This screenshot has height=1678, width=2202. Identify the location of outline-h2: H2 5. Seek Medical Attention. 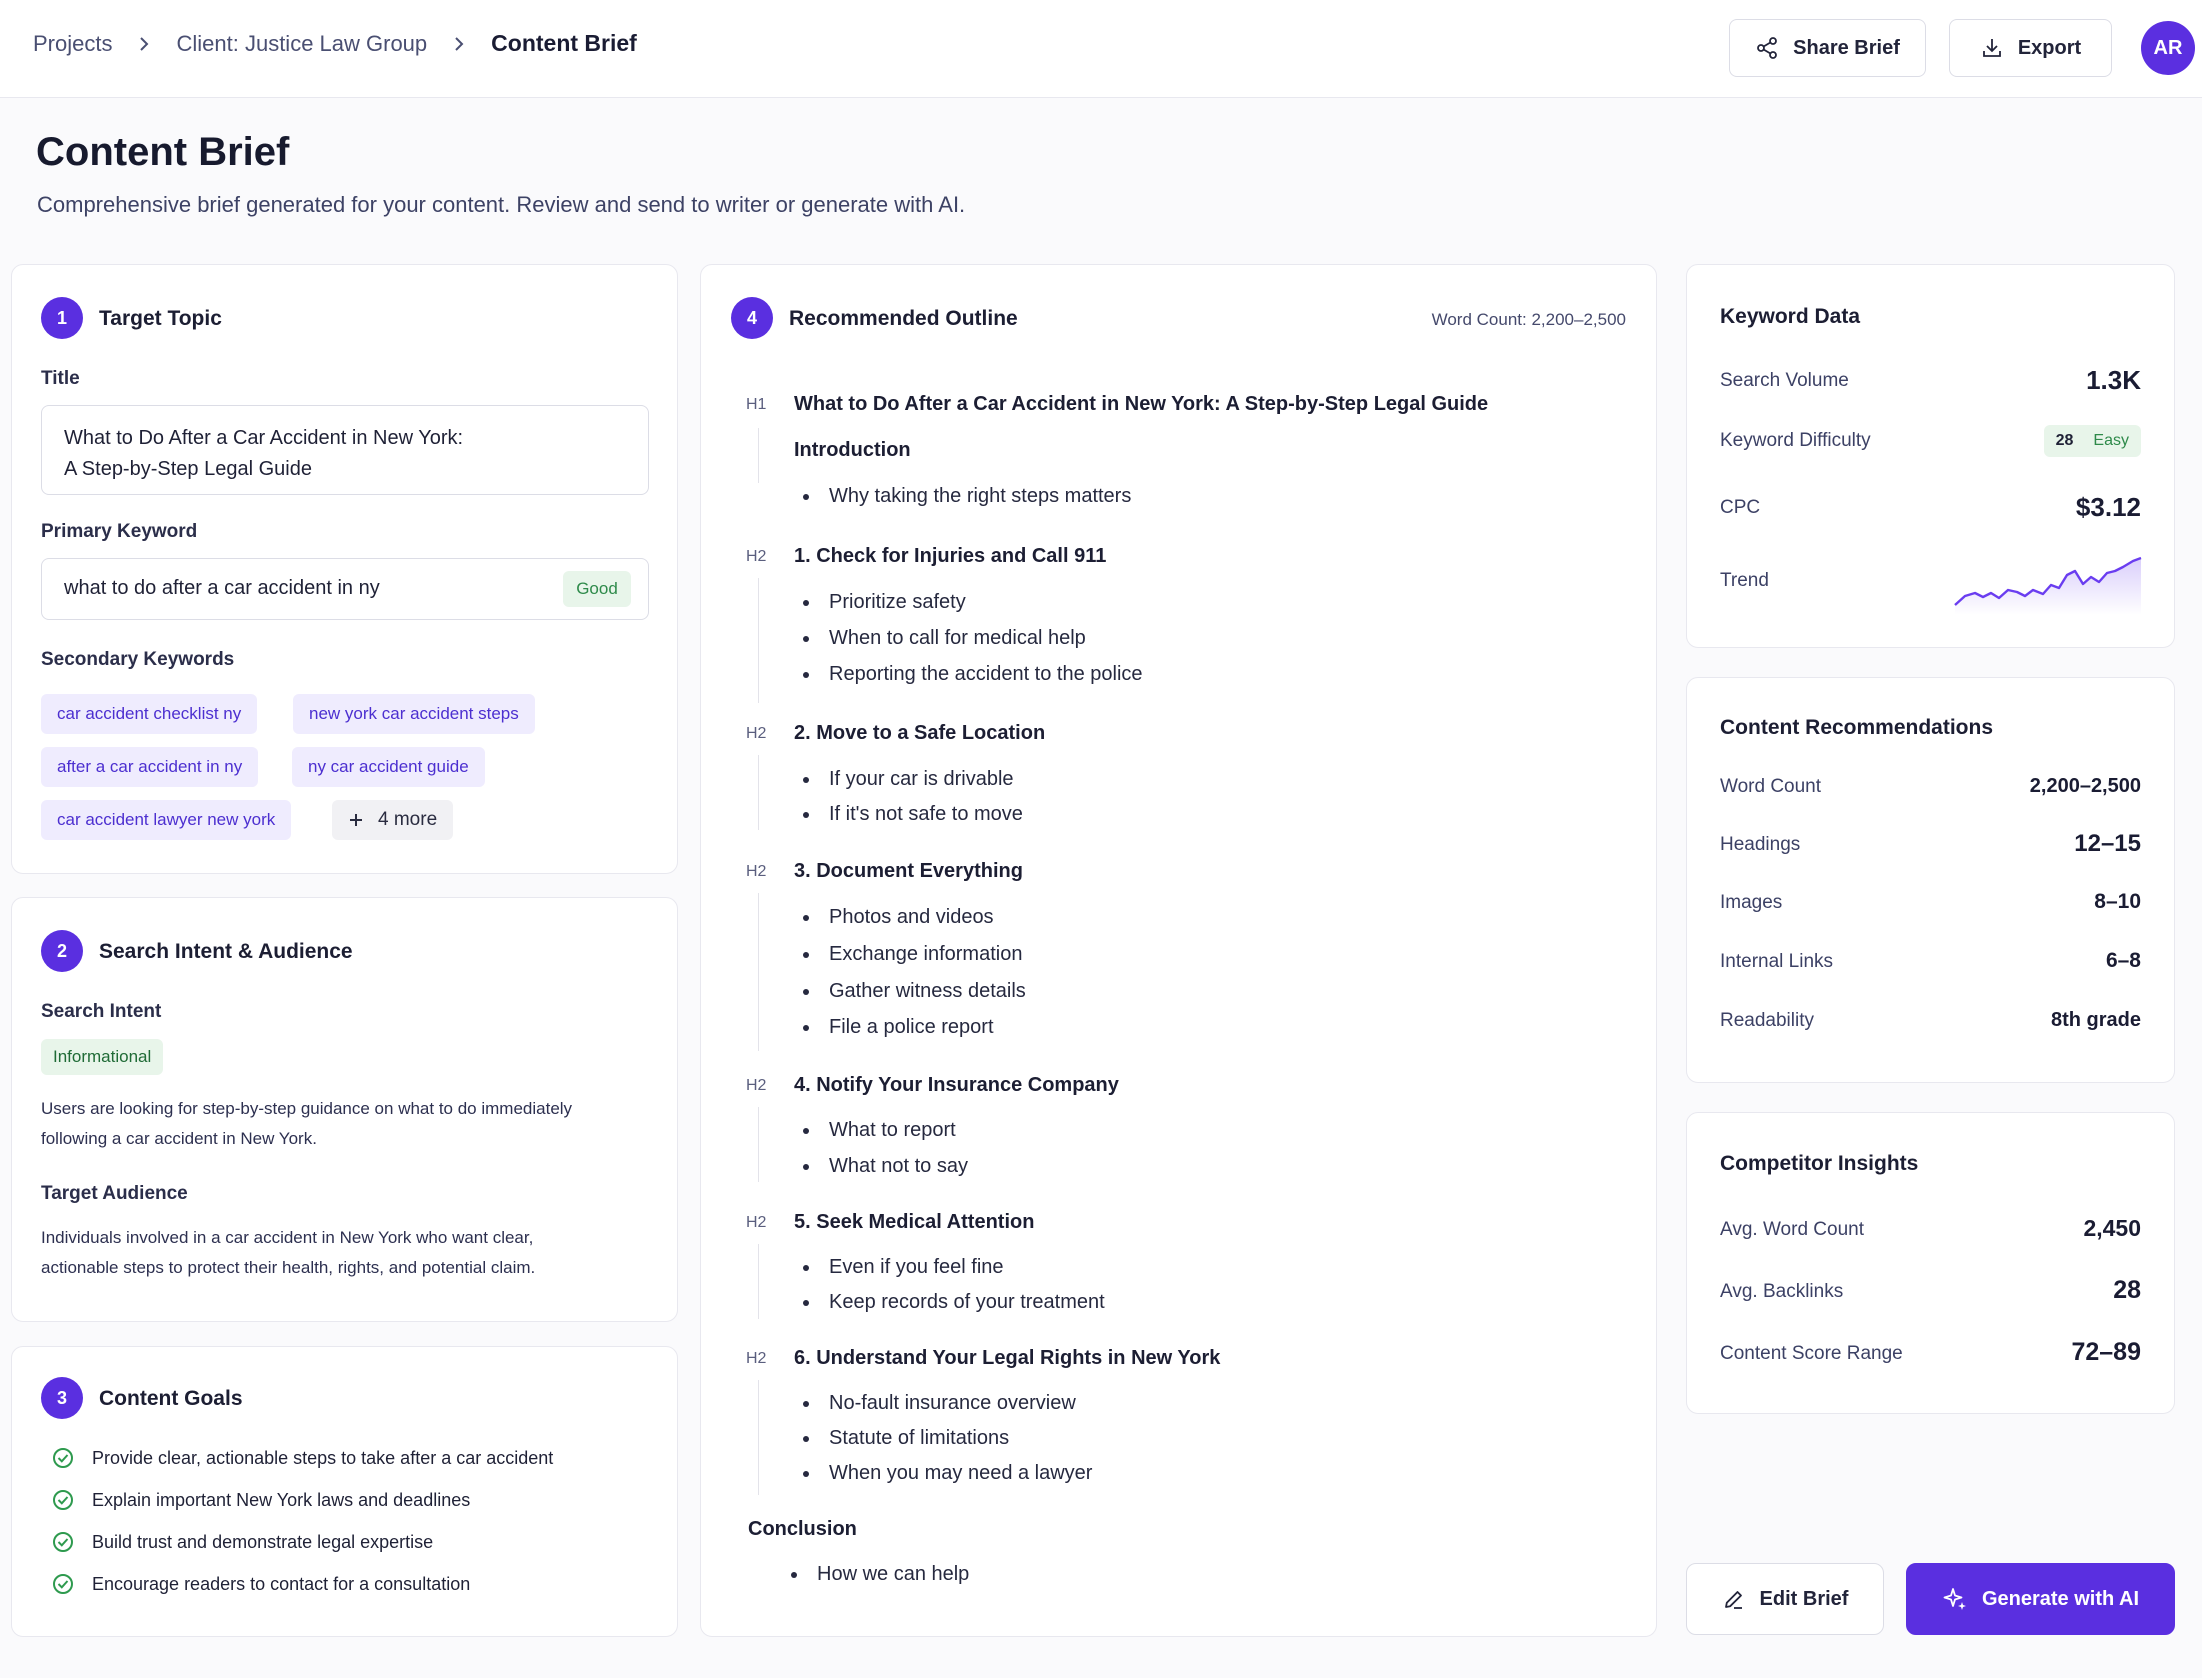
(890, 1222).